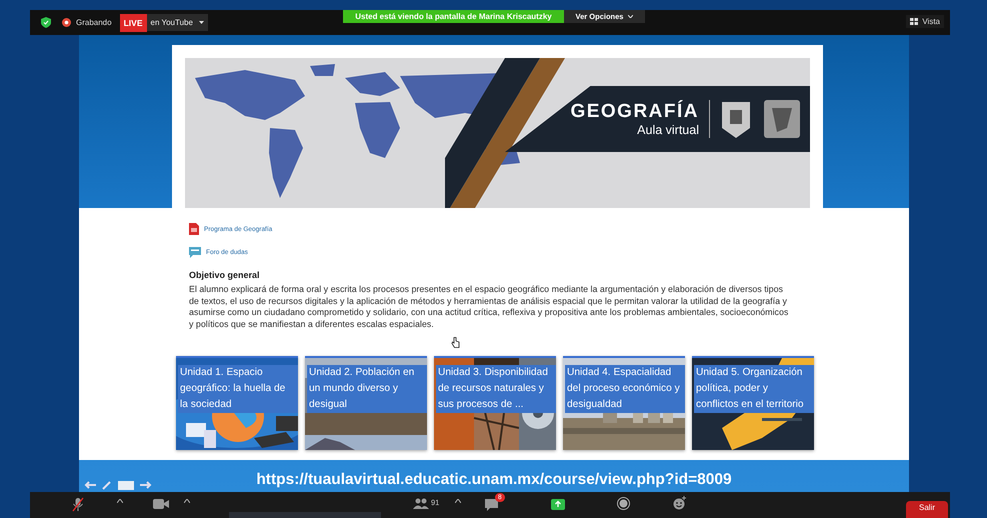  What do you see at coordinates (367, 388) in the screenshot?
I see `unit-title: Unidad 2. Población en un mundo diverso y desigual` at bounding box center [367, 388].